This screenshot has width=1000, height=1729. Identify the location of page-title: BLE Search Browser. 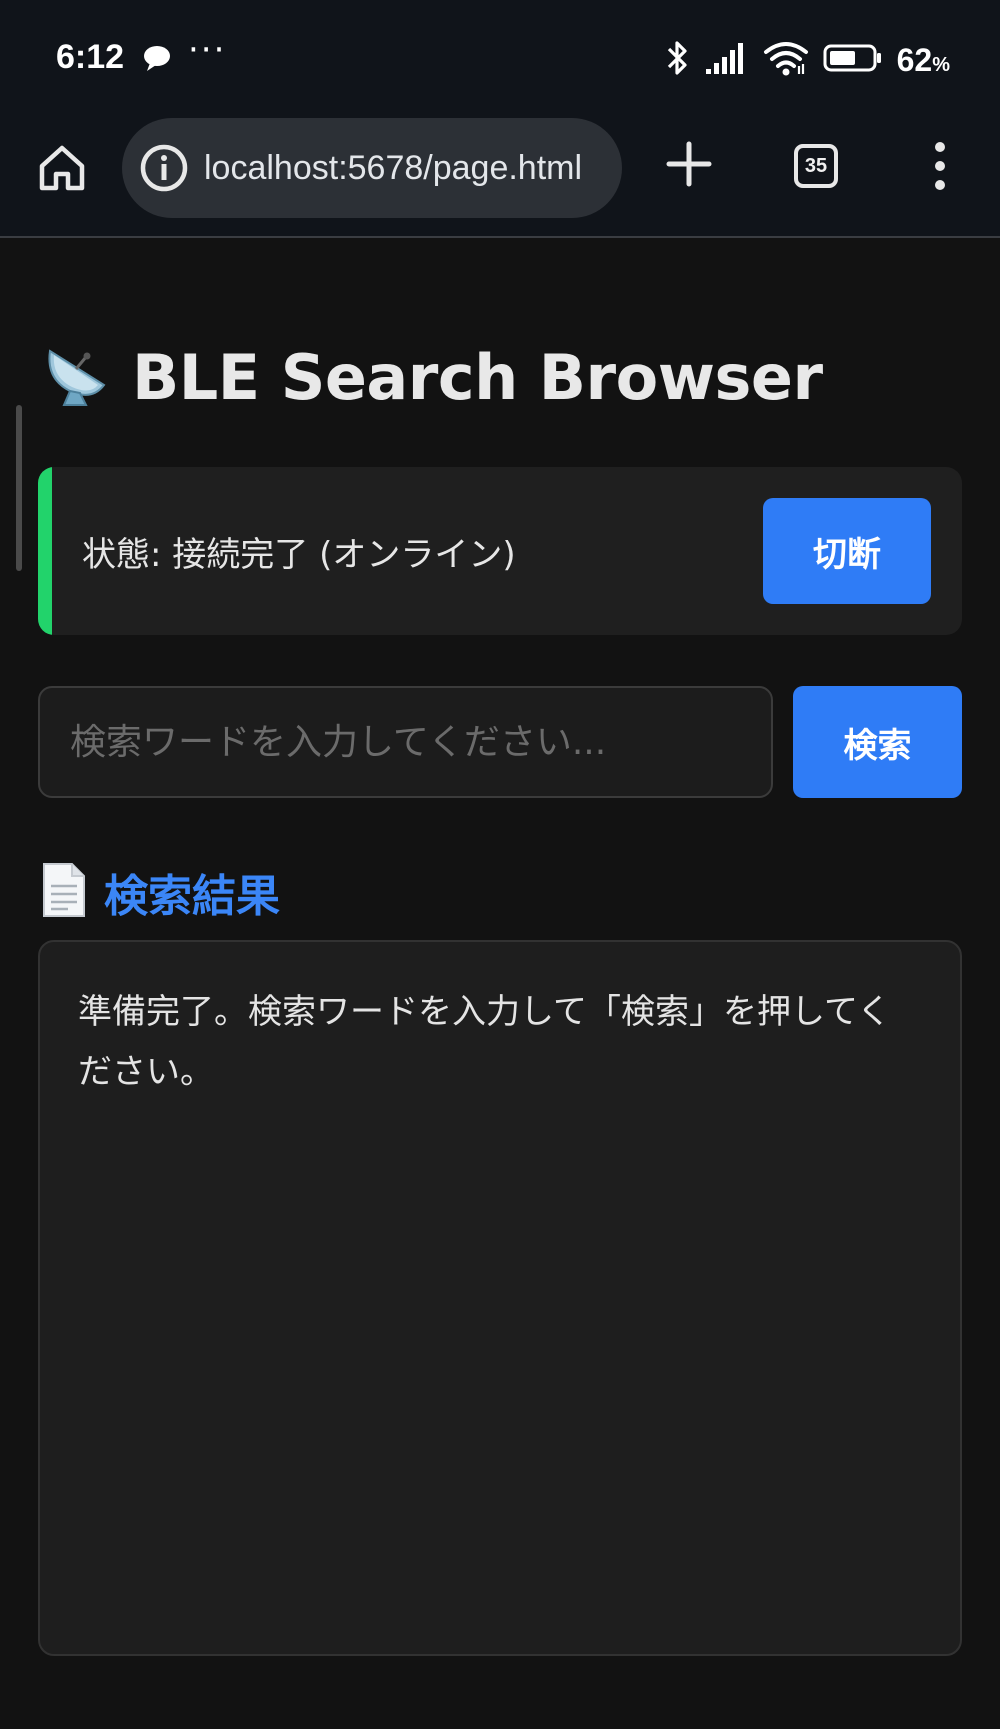
(431, 377).